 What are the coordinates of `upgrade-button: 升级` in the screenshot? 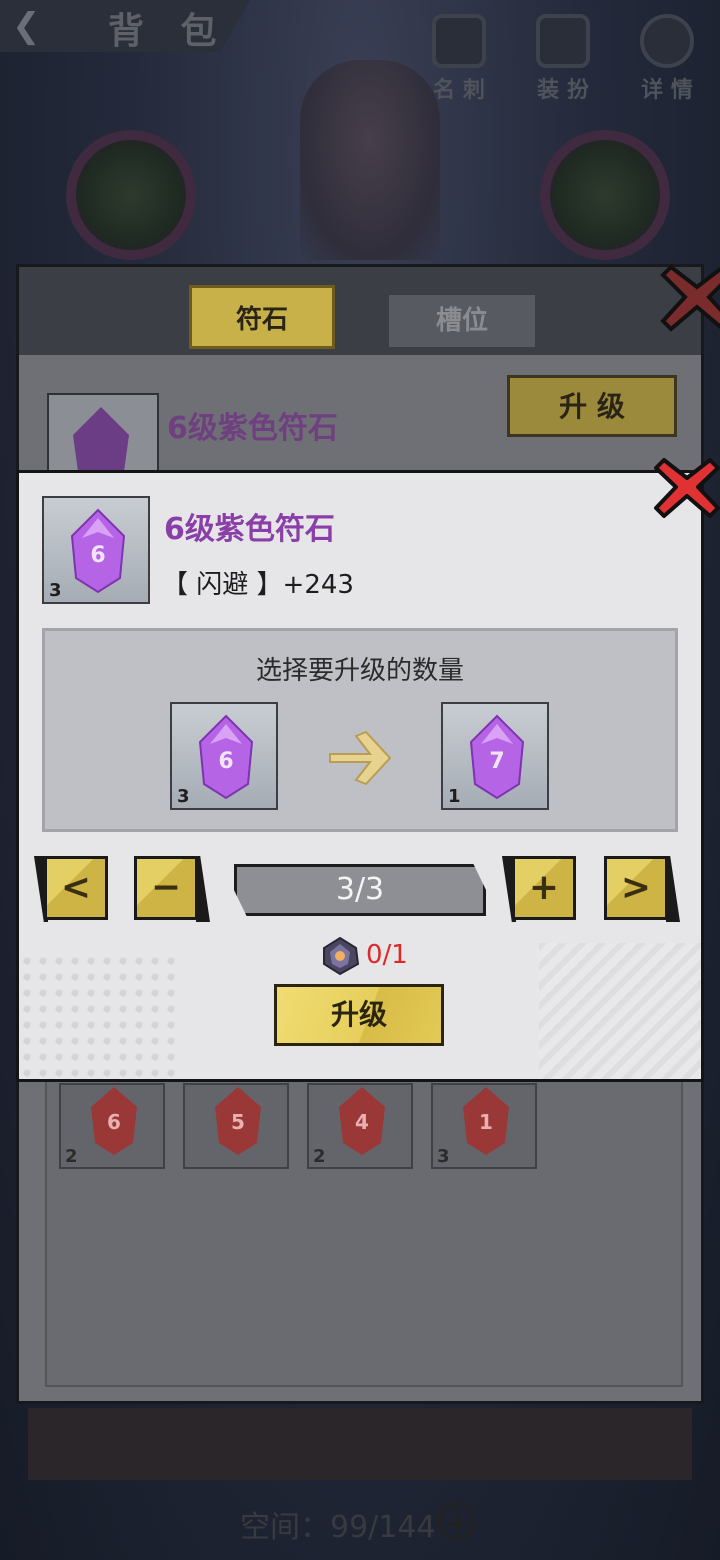 It's located at (359, 1015).